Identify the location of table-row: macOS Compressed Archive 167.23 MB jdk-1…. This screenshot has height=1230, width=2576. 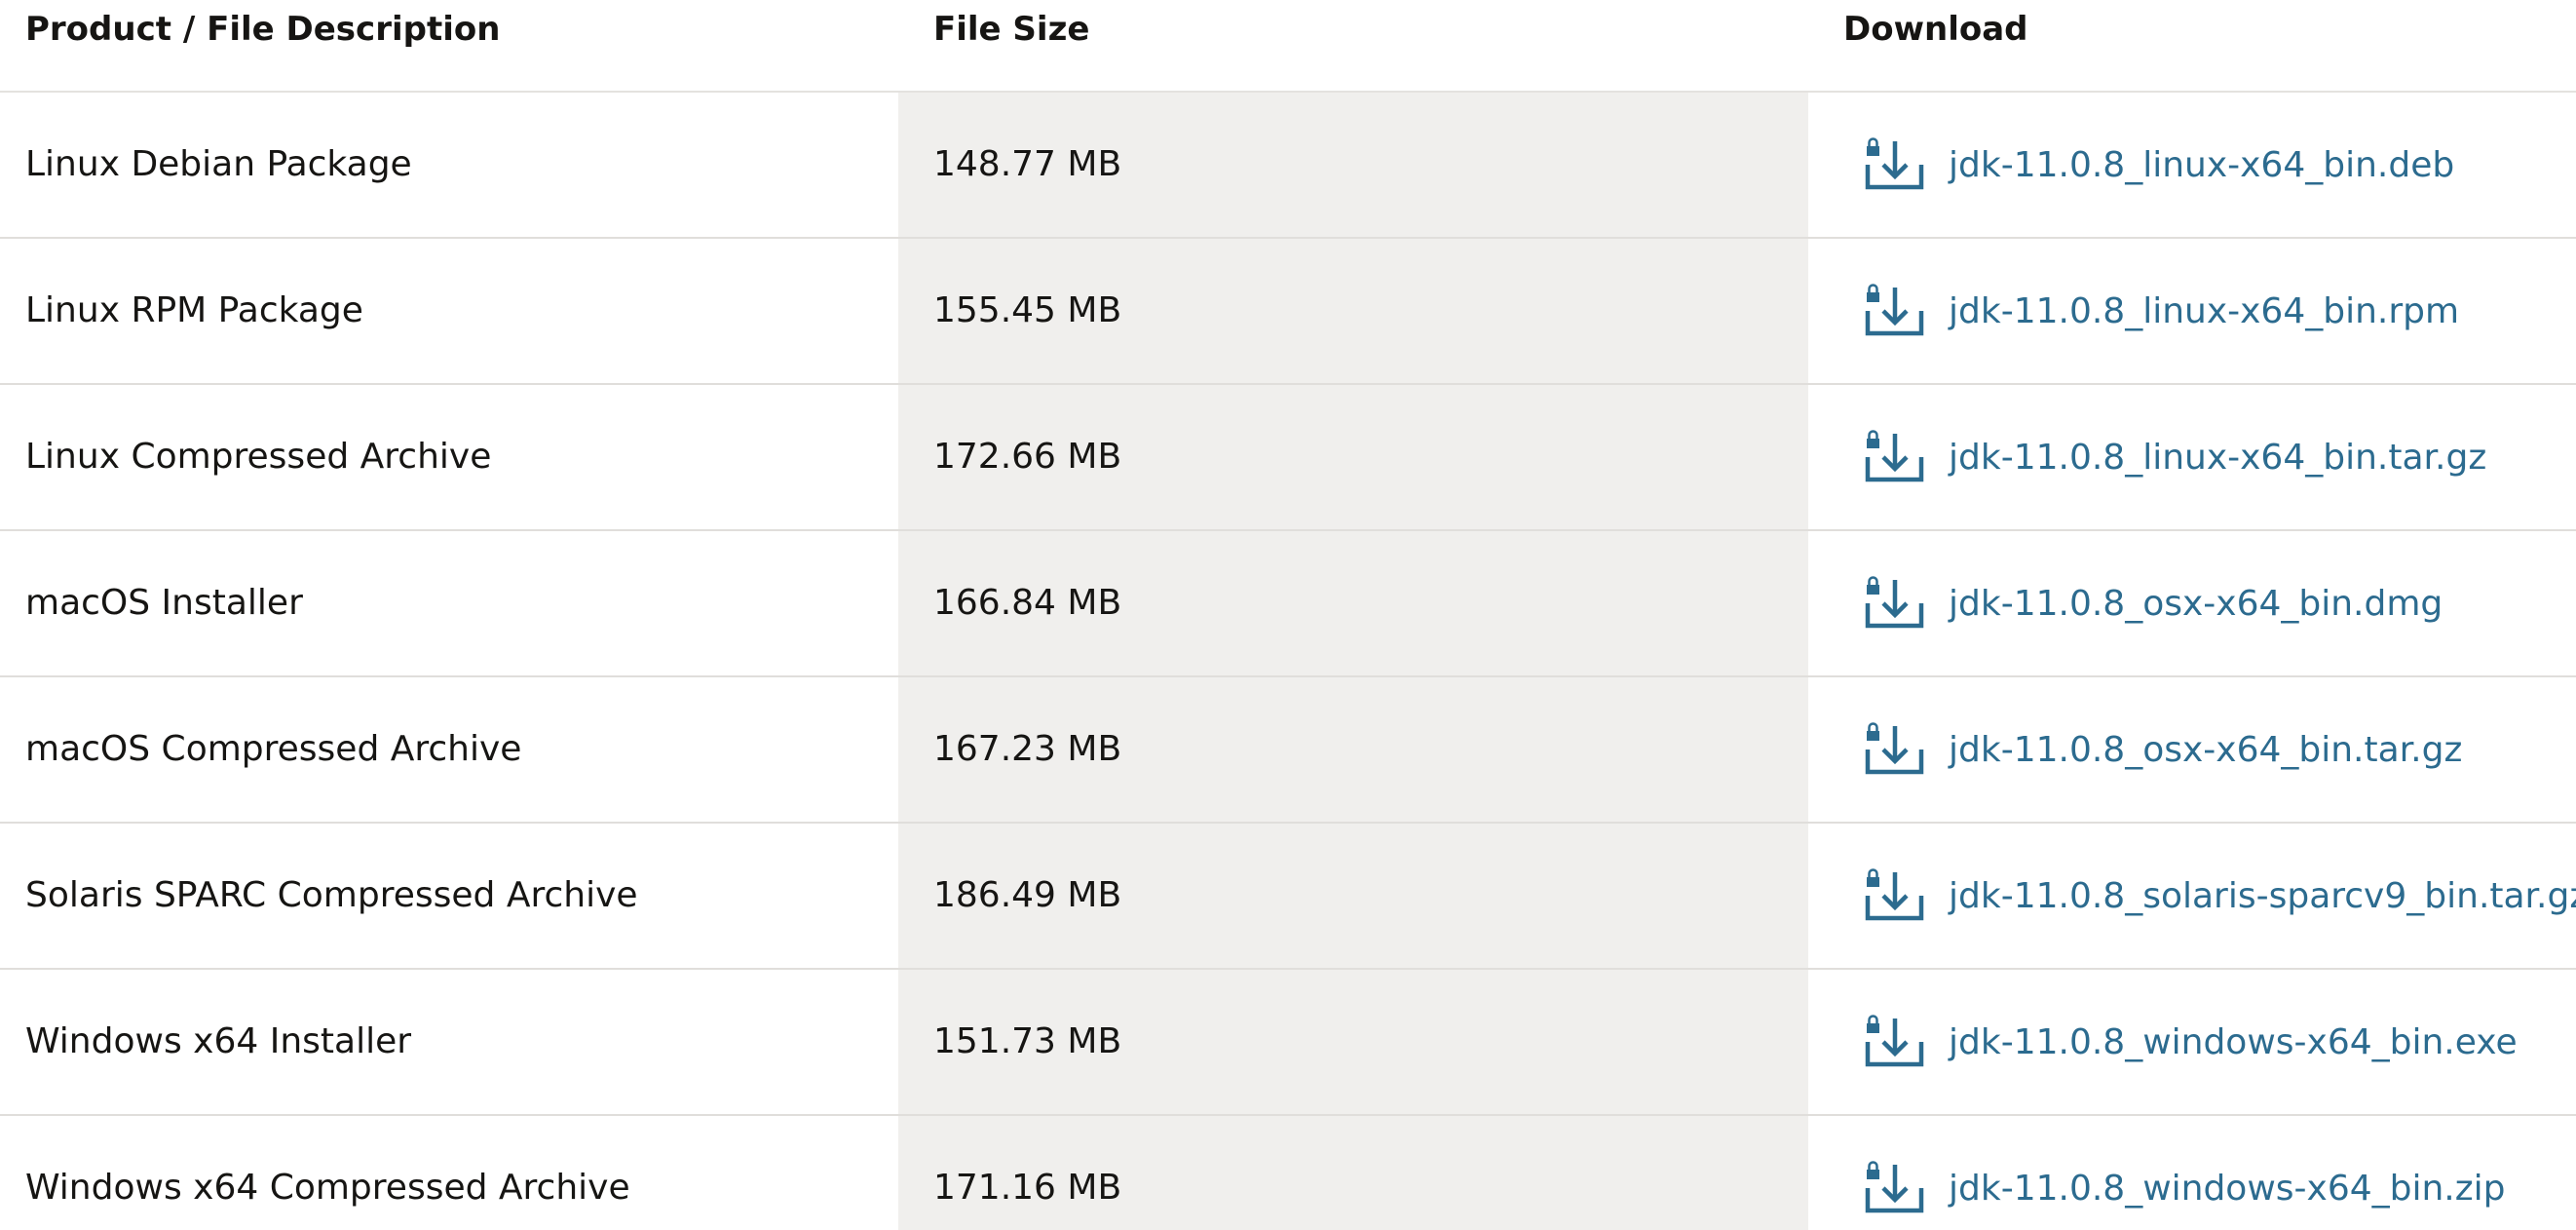
(1288, 751).